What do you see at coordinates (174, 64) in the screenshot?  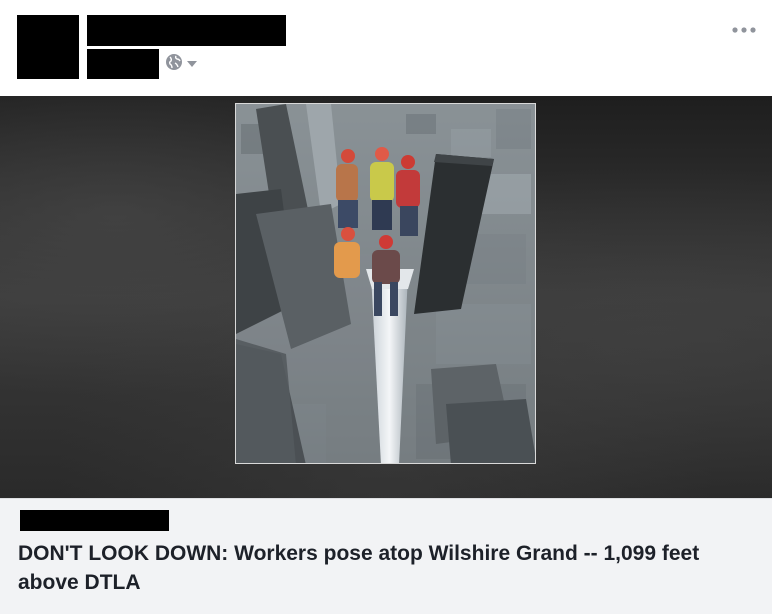 I see `globe-icon` at bounding box center [174, 64].